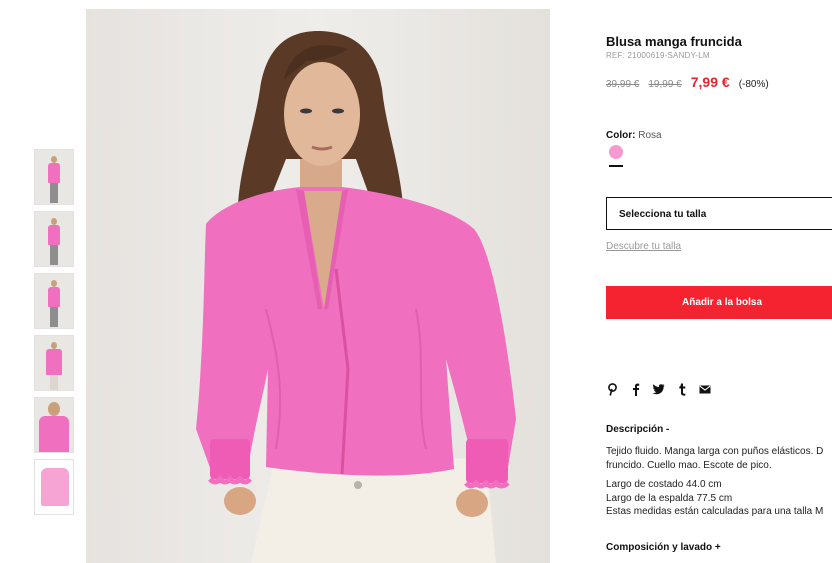 Image resolution: width=832 pixels, height=563 pixels. What do you see at coordinates (623, 84) in the screenshot?
I see `price-original: 39,99 €` at bounding box center [623, 84].